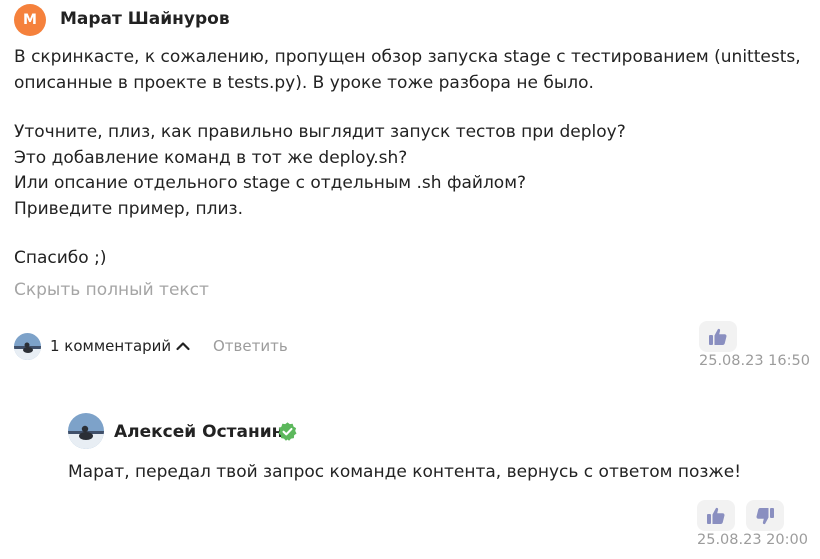 The height and width of the screenshot is (559, 820). I want to click on hide-full-text-link: Скрыть полный текст, so click(111, 290).